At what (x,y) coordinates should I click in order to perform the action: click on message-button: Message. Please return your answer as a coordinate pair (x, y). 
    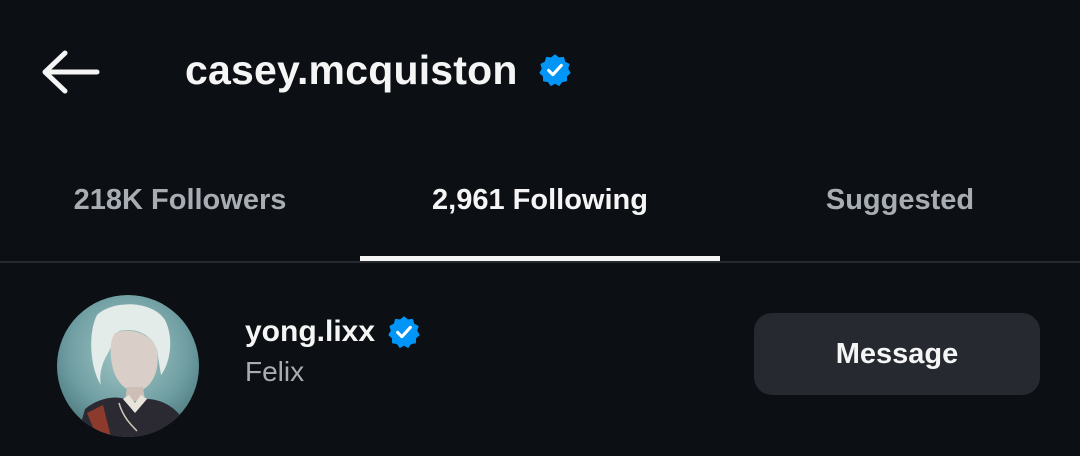
    Looking at the image, I should click on (897, 354).